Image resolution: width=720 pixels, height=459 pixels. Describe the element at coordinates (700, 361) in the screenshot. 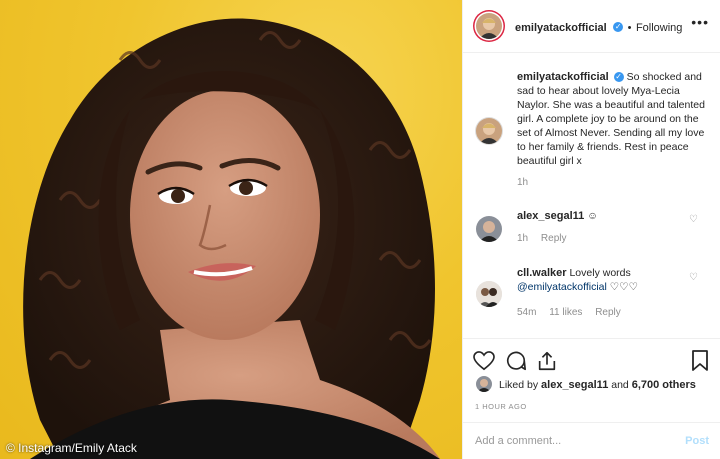

I see `bookmark-icon` at that location.